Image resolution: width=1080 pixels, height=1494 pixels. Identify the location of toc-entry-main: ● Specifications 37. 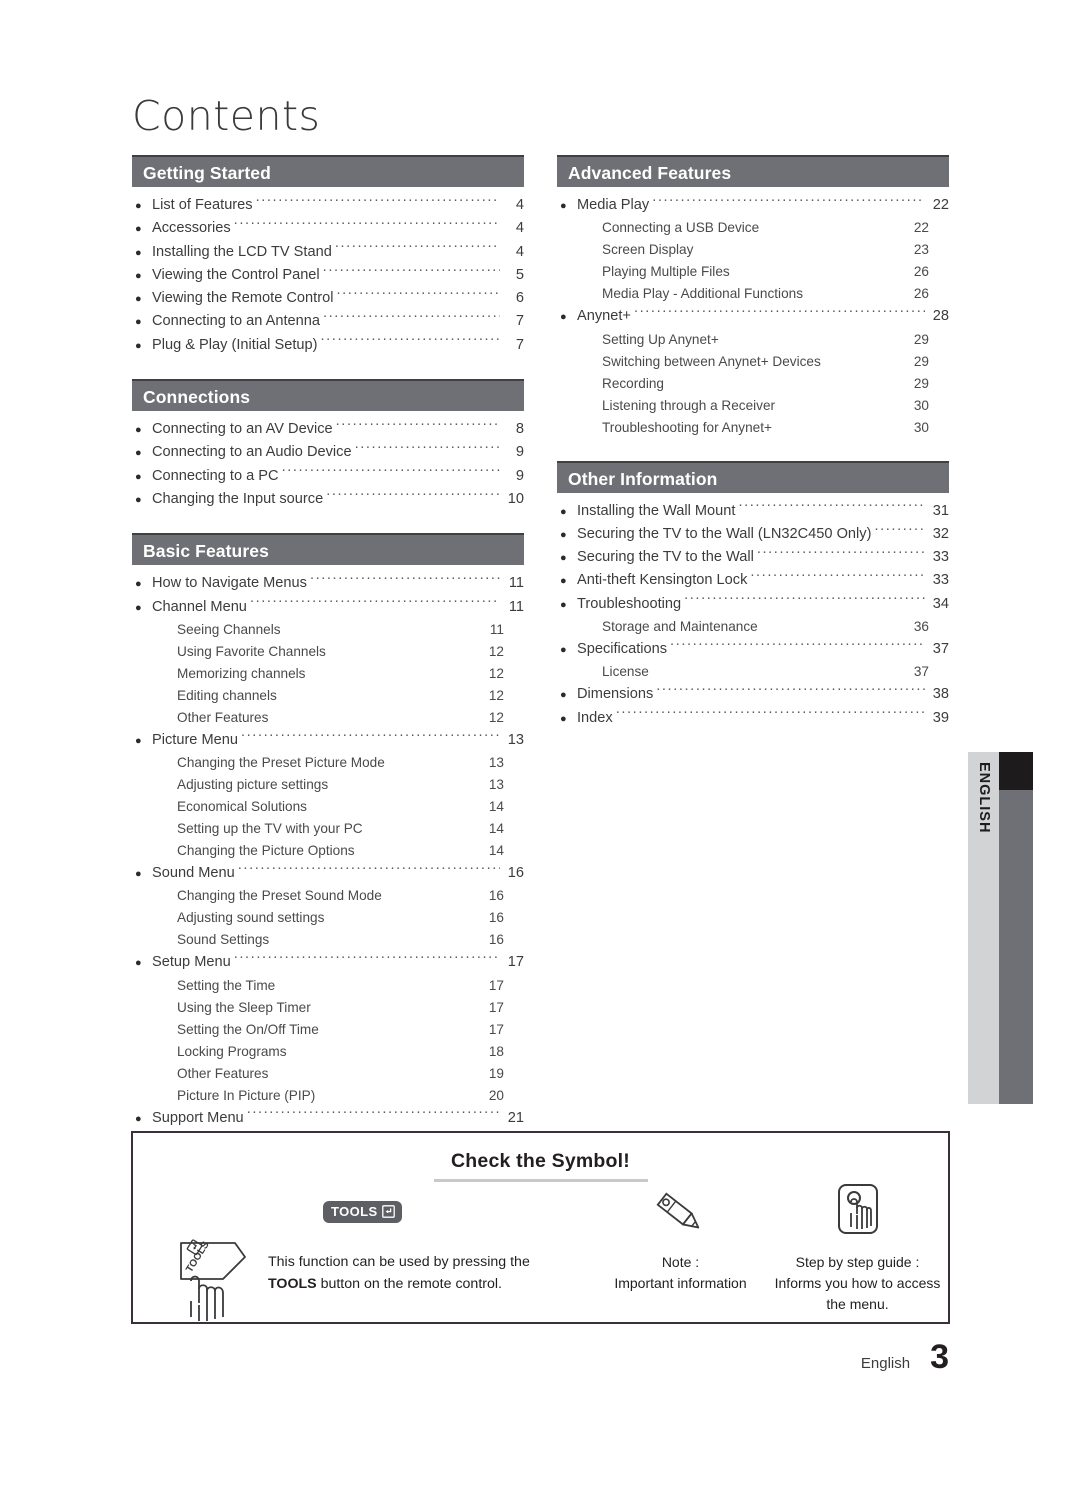
(753, 649).